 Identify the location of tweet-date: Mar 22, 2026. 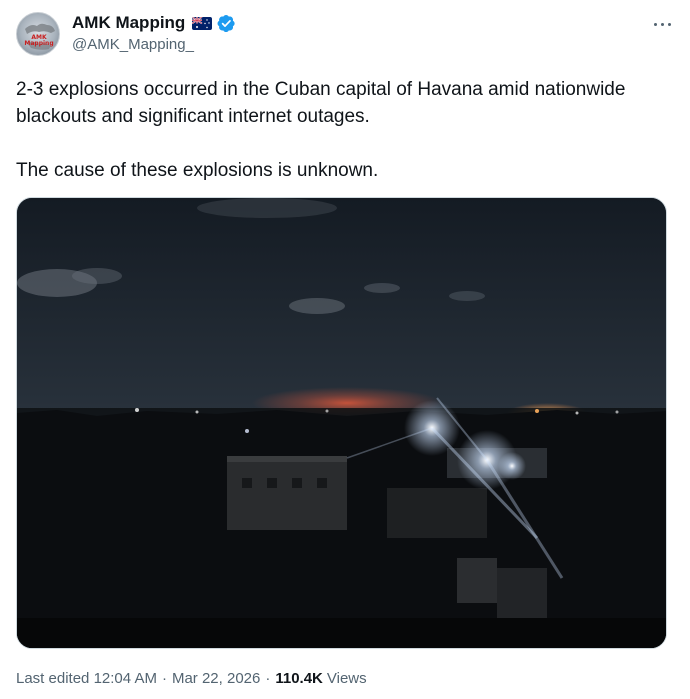
(216, 678).